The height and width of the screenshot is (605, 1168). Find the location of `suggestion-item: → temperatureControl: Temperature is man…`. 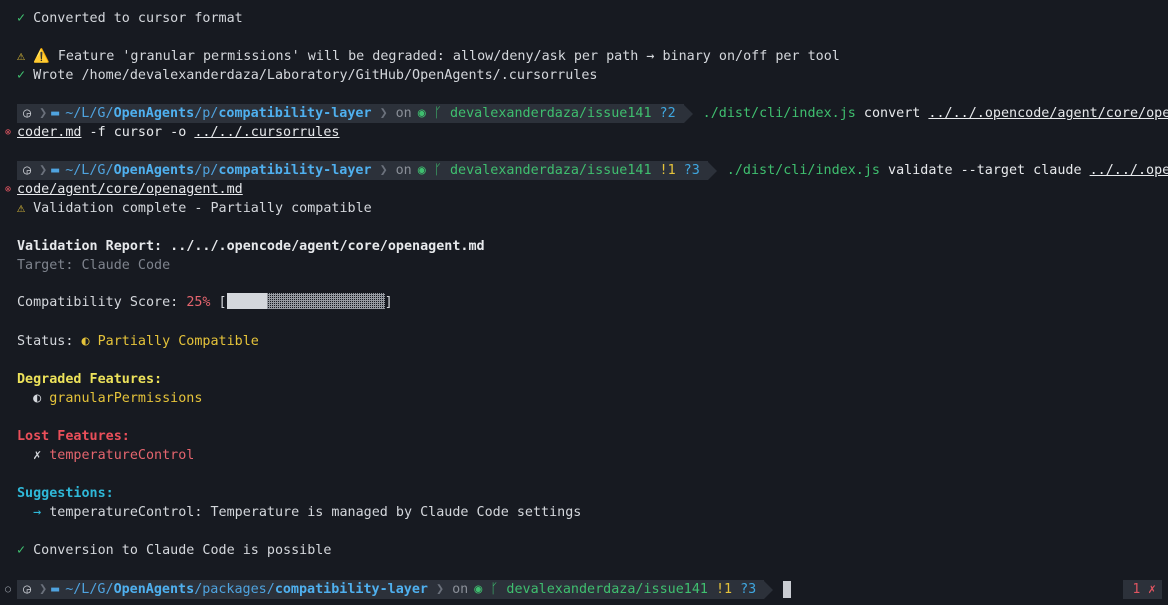

suggestion-item: → temperatureControl: Temperature is man… is located at coordinates (299, 512).